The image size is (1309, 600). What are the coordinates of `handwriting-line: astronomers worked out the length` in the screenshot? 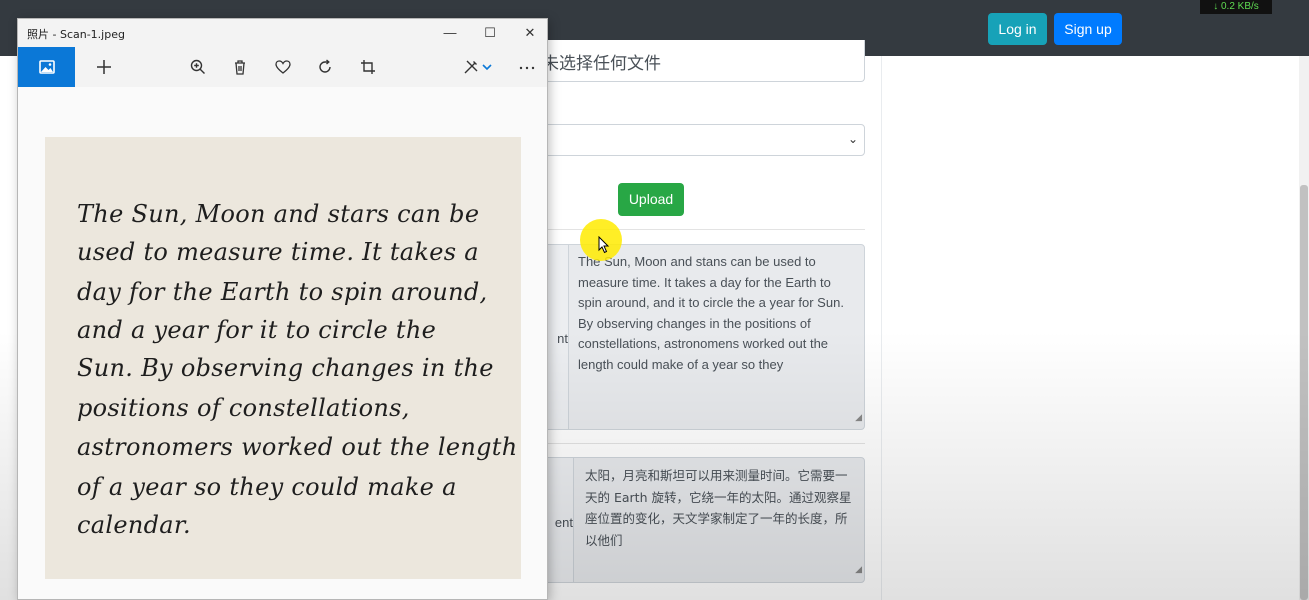 It's located at (297, 447).